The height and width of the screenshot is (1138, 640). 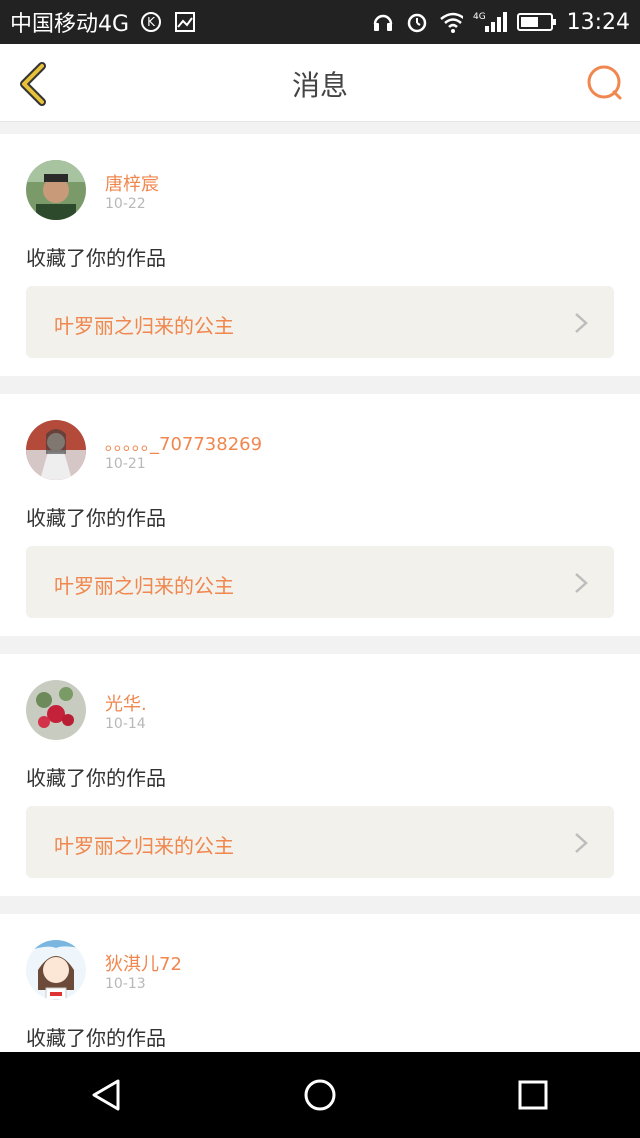 What do you see at coordinates (451, 22) in the screenshot?
I see `wifi-icon` at bounding box center [451, 22].